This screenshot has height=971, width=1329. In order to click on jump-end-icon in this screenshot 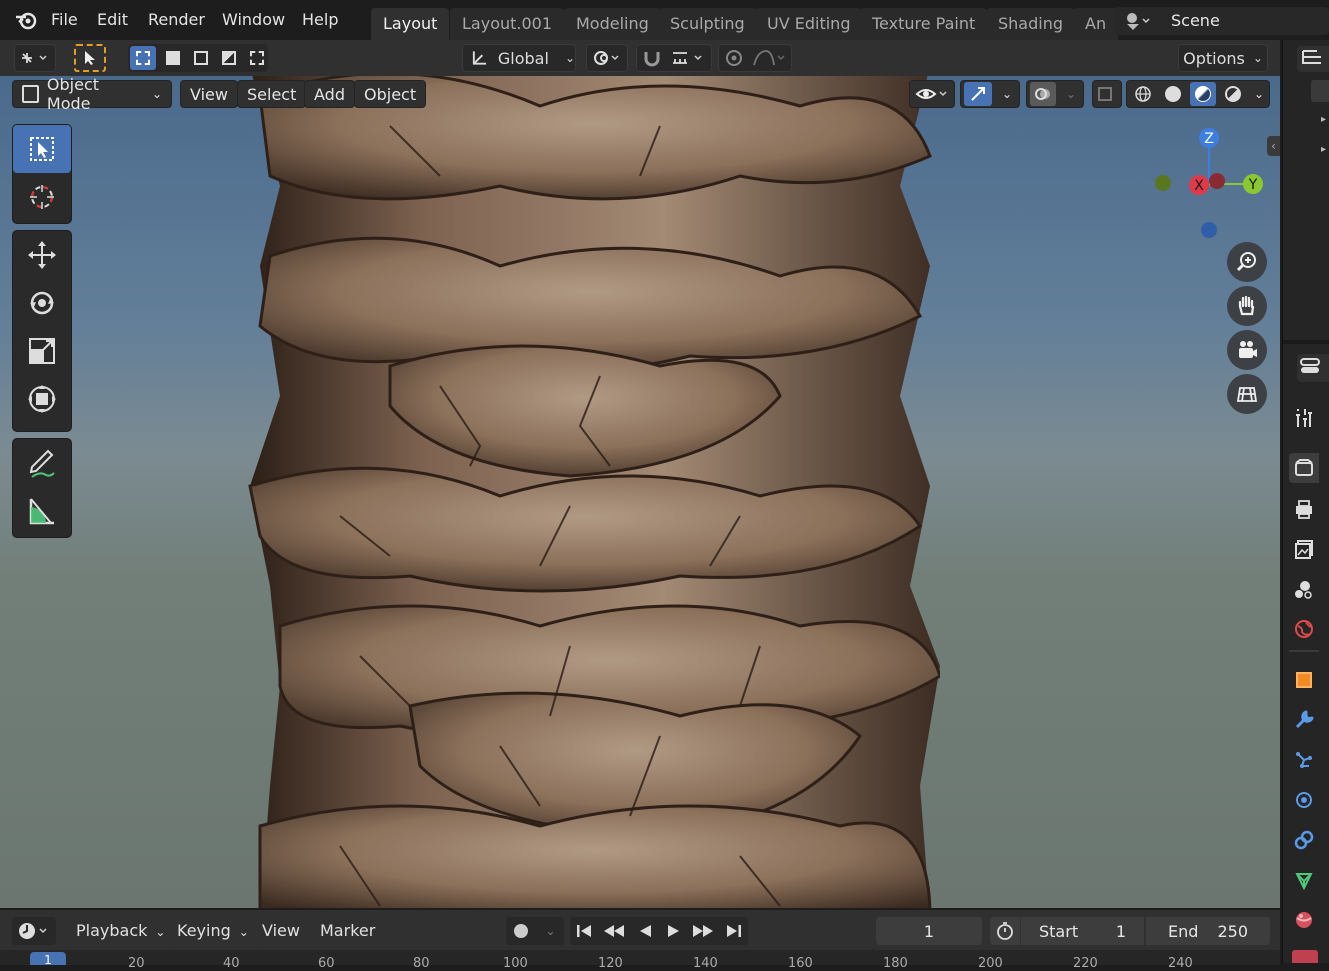, I will do `click(734, 931)`.